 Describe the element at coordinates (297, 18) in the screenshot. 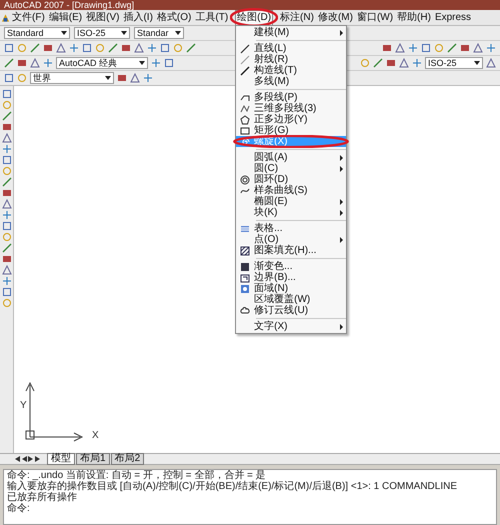

I see `menu-title: 标注(N)` at that location.